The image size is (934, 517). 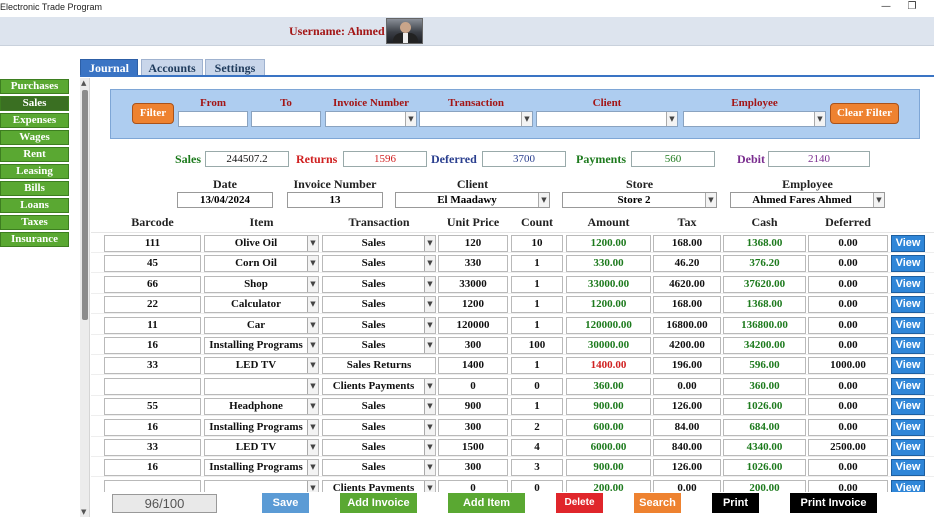 What do you see at coordinates (34, 205) in the screenshot?
I see `menu-item-loans: Loans` at bounding box center [34, 205].